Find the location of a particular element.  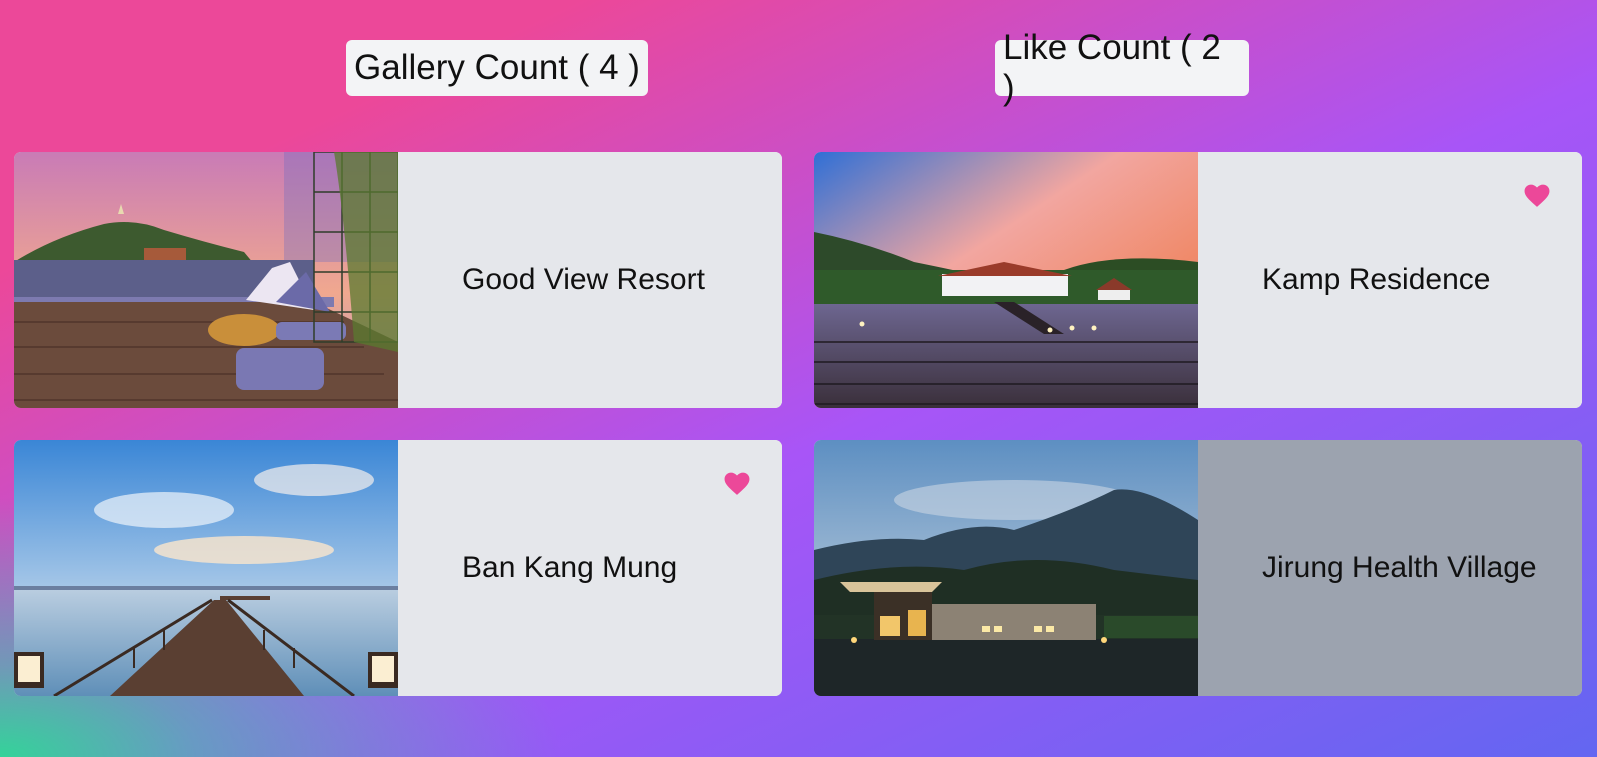

card-info: Jirung Health Village is located at coordinates (1390, 568).